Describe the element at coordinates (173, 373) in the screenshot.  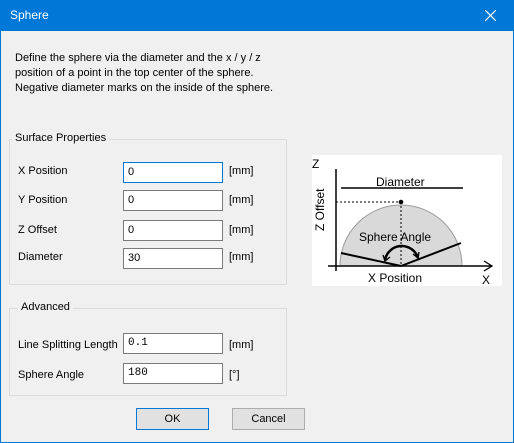
I see `sphere-angle-input: 180` at that location.